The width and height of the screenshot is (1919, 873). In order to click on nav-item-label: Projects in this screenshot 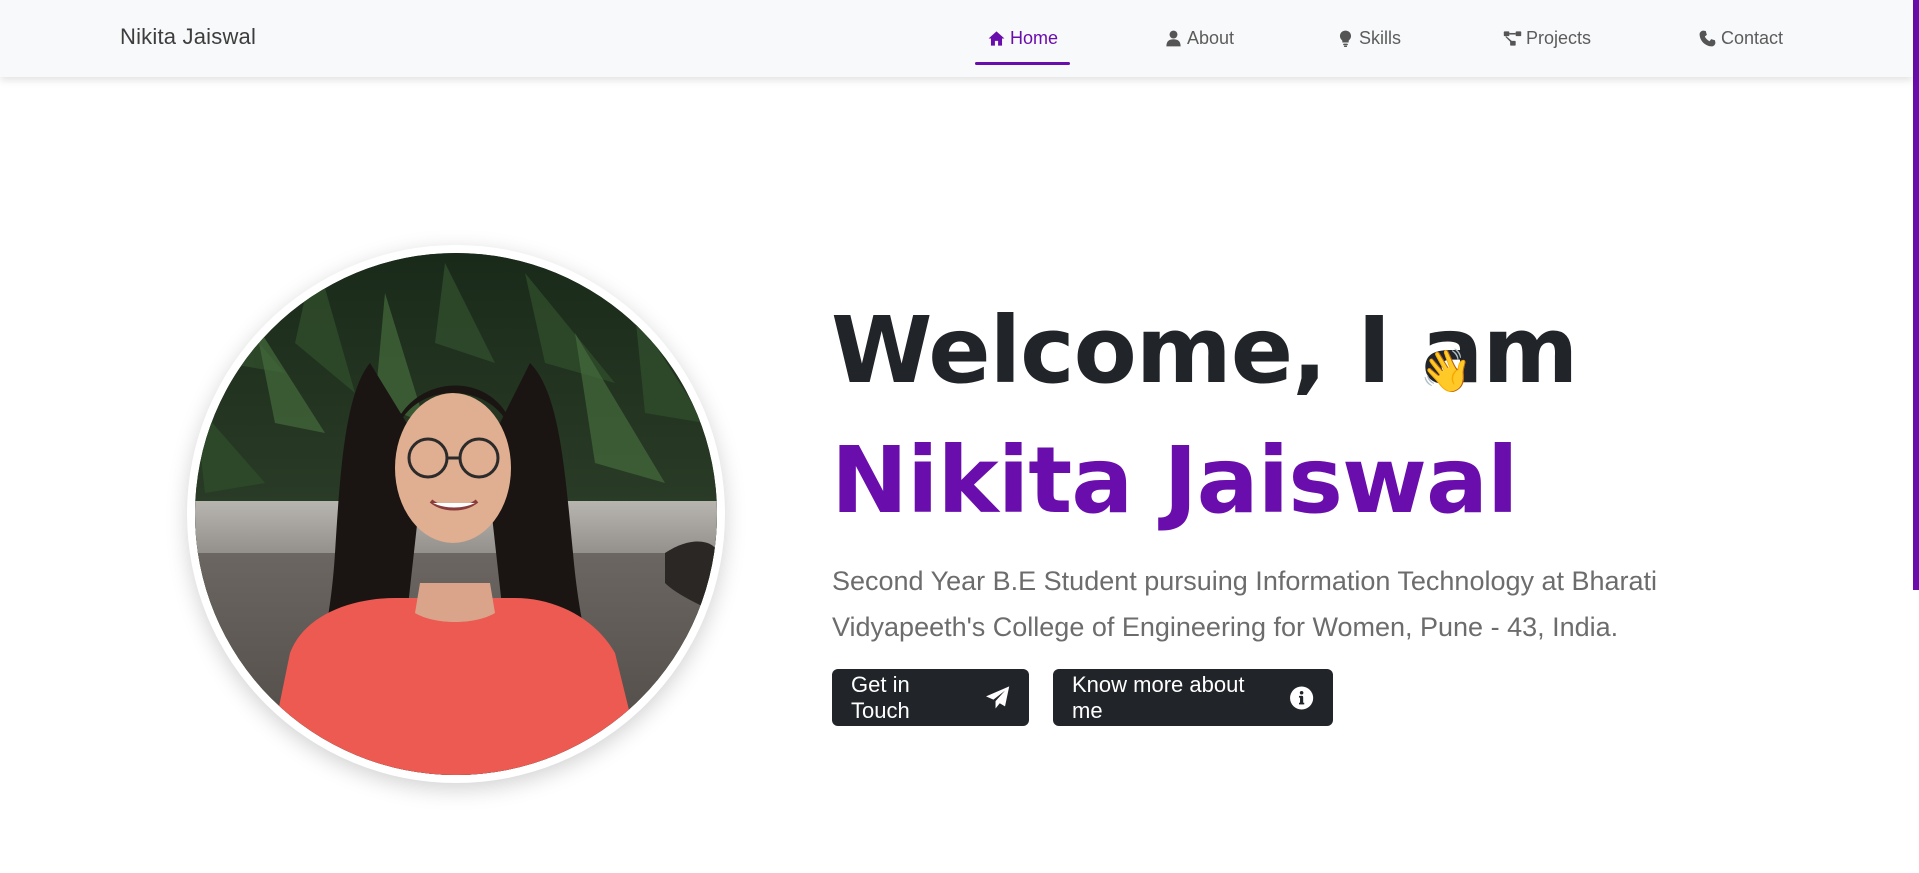, I will do `click(1559, 37)`.